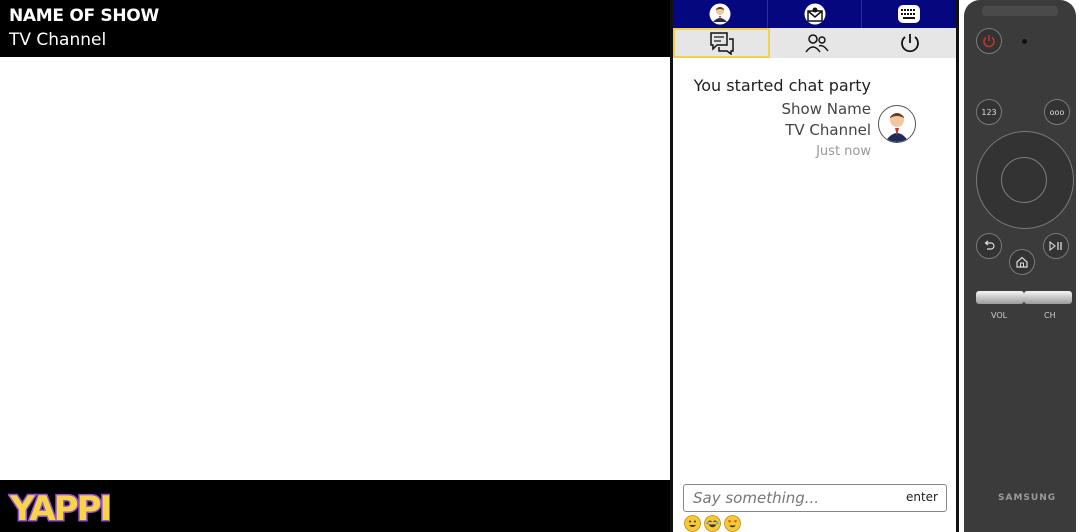 Image resolution: width=1082 pixels, height=532 pixels. I want to click on tab-power, so click(909, 43).